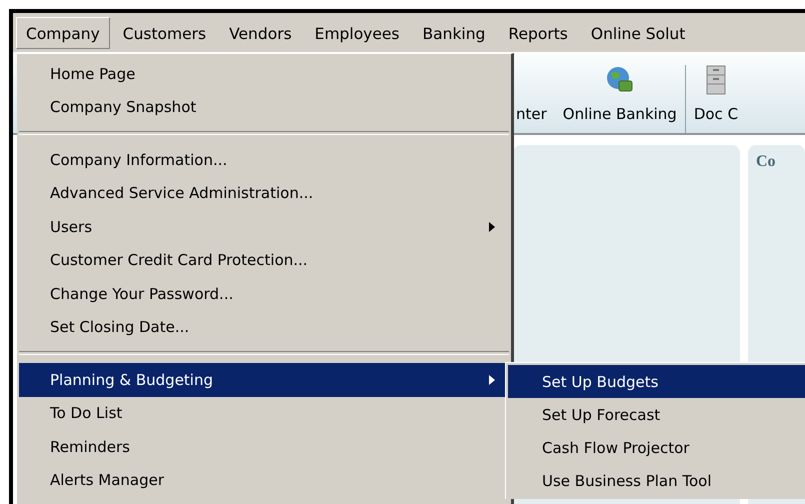  Describe the element at coordinates (264, 413) in the screenshot. I see `menu-item: To Do List` at that location.